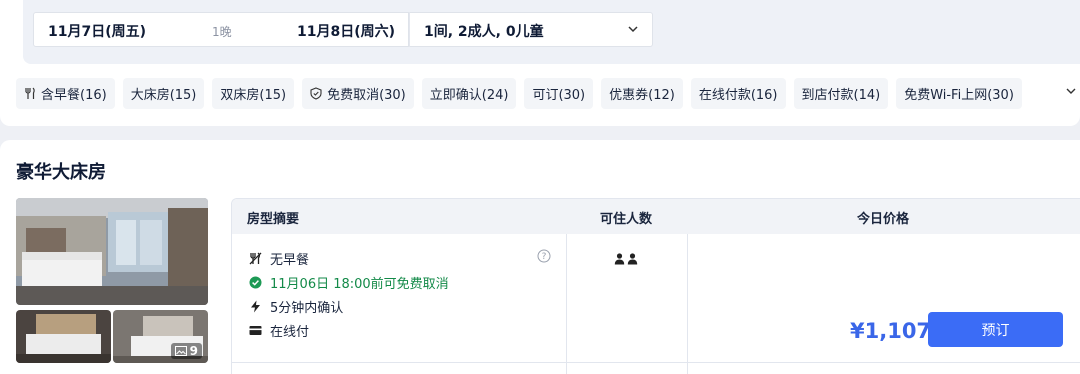 The height and width of the screenshot is (374, 1080). I want to click on filter-label: 到店付款(14), so click(841, 95).